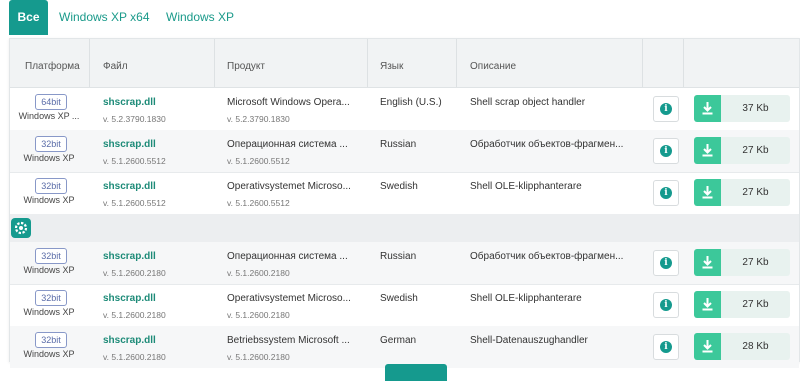 This screenshot has height=381, width=800. Describe the element at coordinates (528, 102) in the screenshot. I see `description: Shell scrap object handler` at that location.